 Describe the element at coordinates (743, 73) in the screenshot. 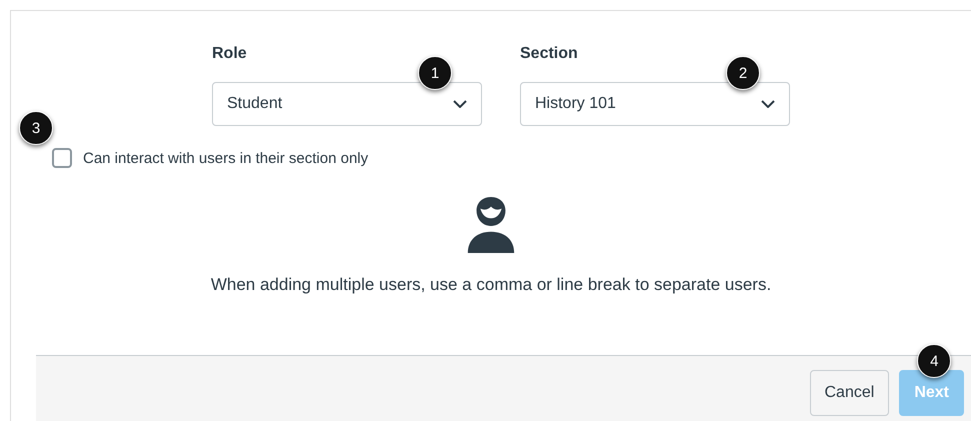

I see `callout-badge: 2` at that location.